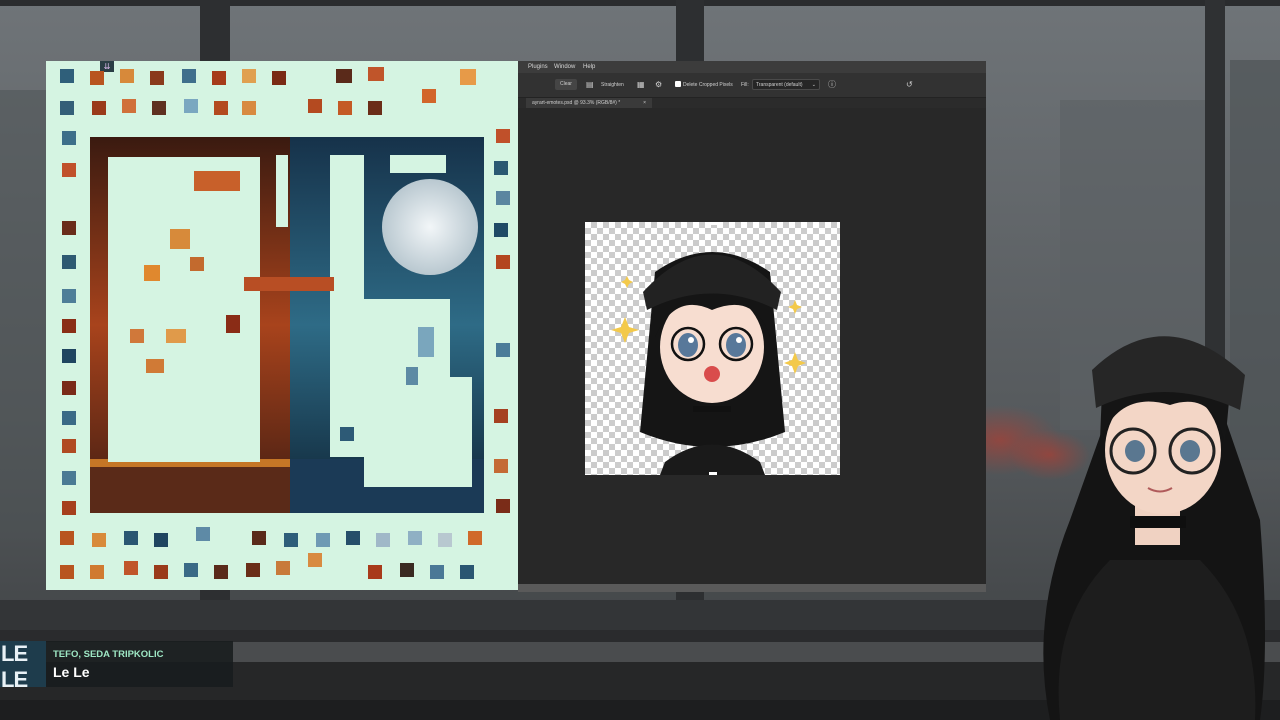  What do you see at coordinates (69, 323) in the screenshot?
I see `left-piece-column` at bounding box center [69, 323].